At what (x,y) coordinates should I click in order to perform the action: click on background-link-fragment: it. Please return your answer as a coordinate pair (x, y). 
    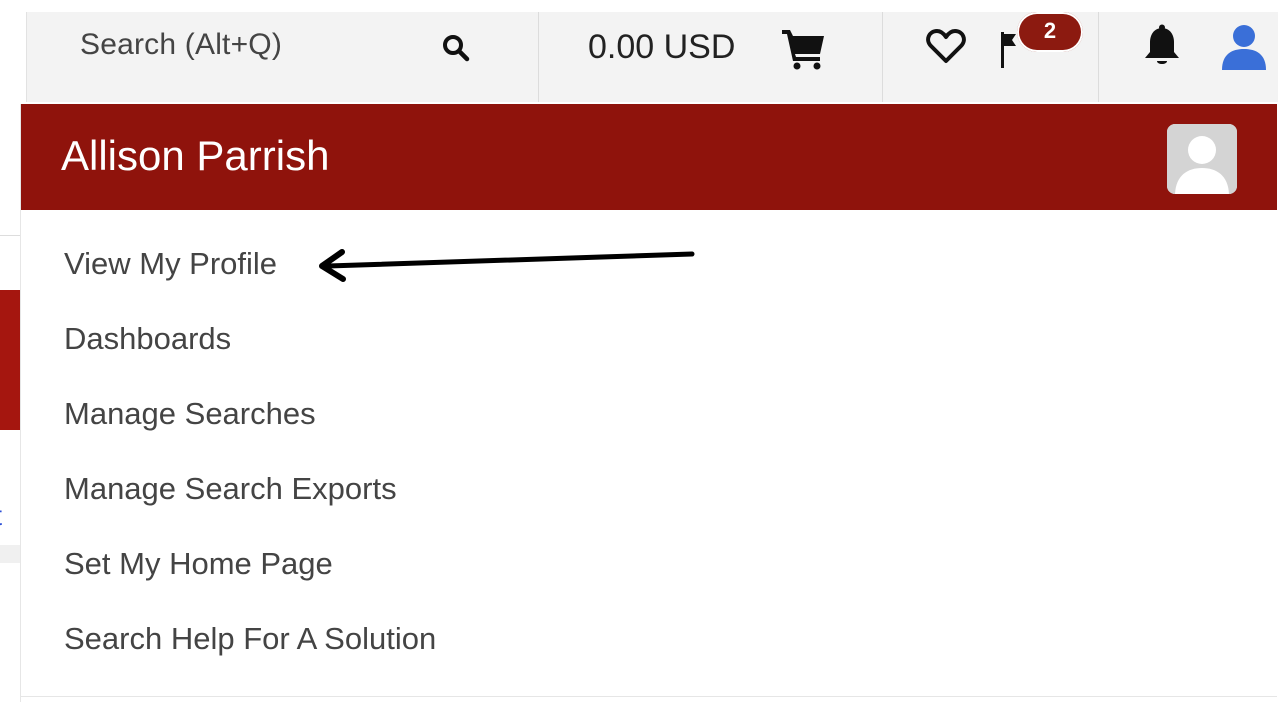
    Looking at the image, I should click on (10, 516).